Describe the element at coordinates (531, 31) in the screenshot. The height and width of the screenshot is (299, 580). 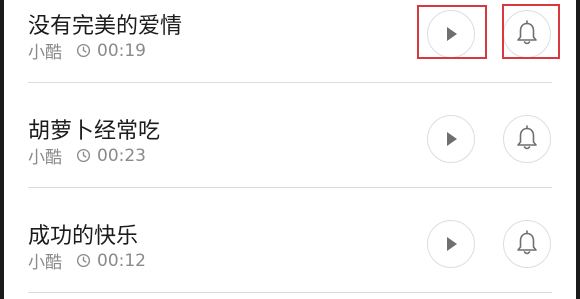
I see `highlight-set-ringtone-button` at that location.